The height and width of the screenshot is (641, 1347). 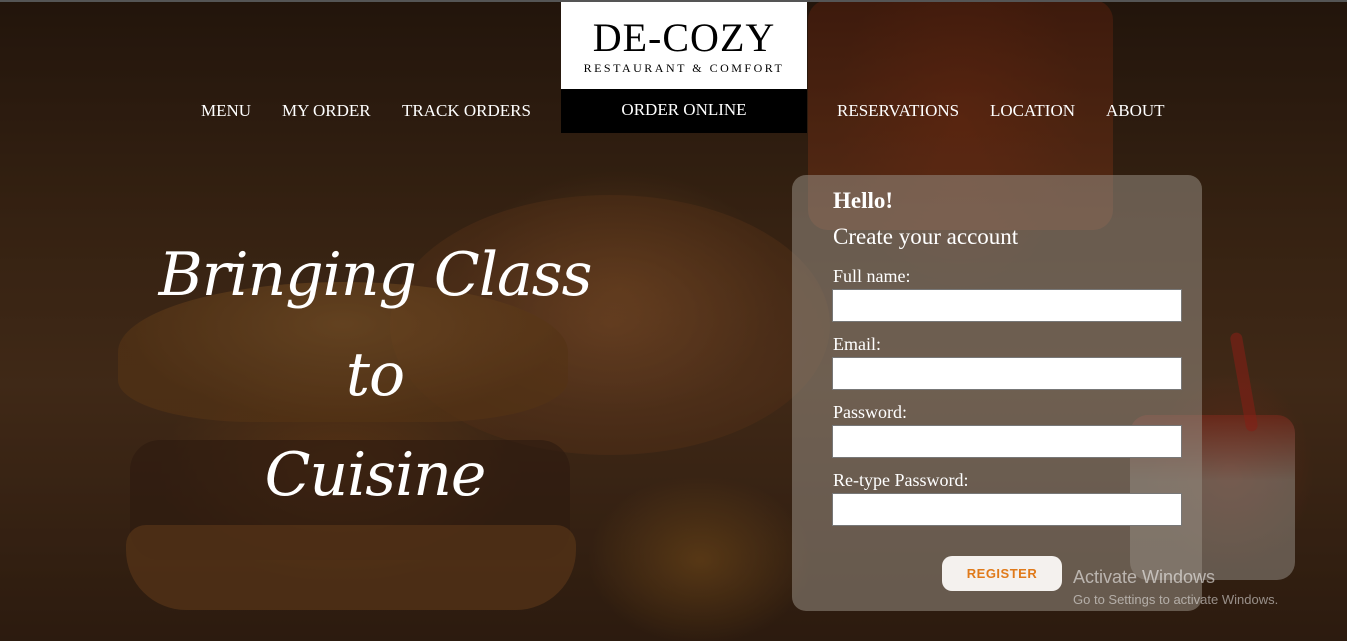 What do you see at coordinates (901, 480) in the screenshot?
I see `retype-password-label: Re-type Password:` at bounding box center [901, 480].